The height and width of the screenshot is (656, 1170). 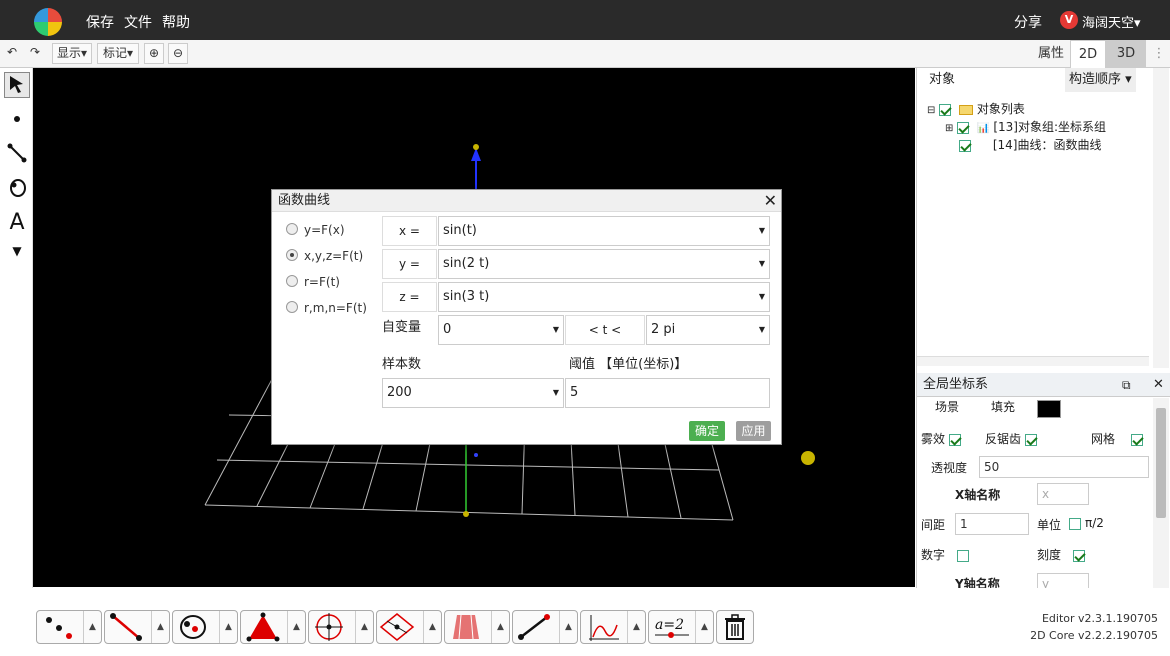 I want to click on user-avatar: V, so click(x=1069, y=20).